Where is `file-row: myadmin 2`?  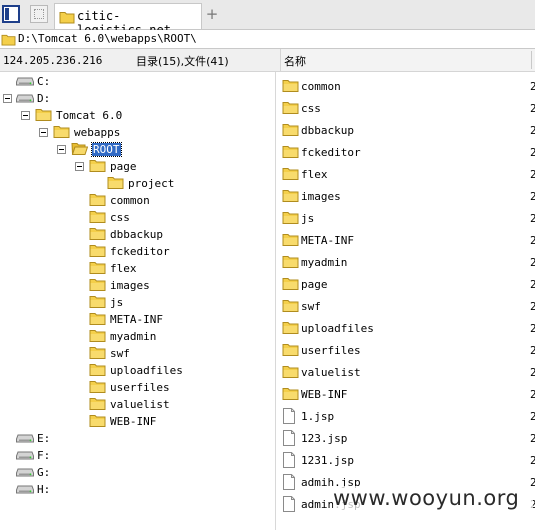 file-row: myadmin 2 is located at coordinates (407, 262).